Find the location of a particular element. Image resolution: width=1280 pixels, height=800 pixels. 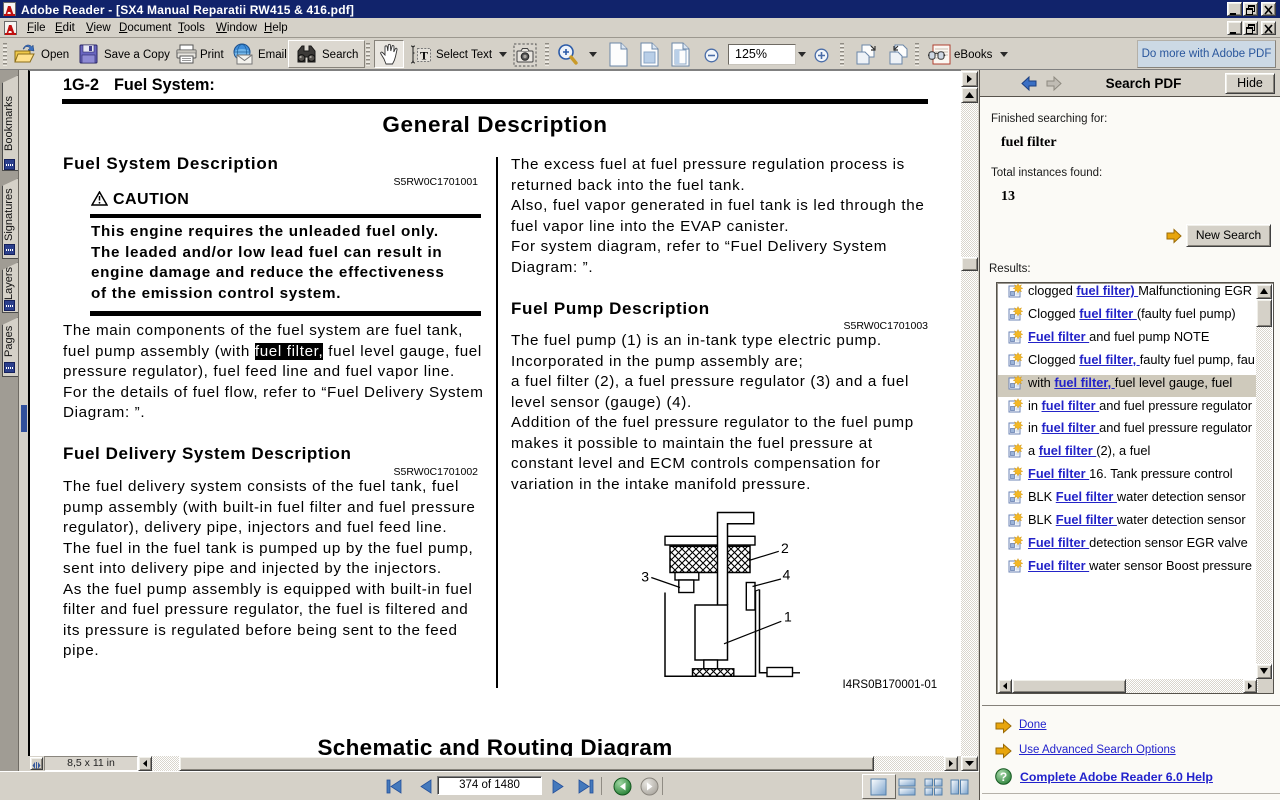

svg-text: 2 is located at coordinates (785, 548).